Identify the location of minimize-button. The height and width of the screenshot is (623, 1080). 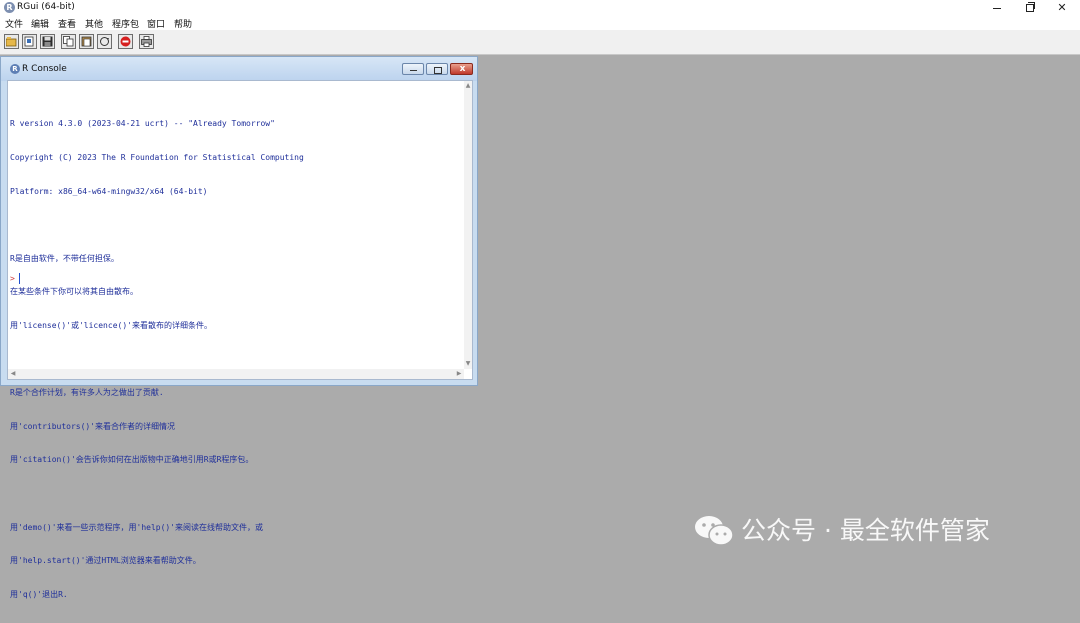
(997, 8).